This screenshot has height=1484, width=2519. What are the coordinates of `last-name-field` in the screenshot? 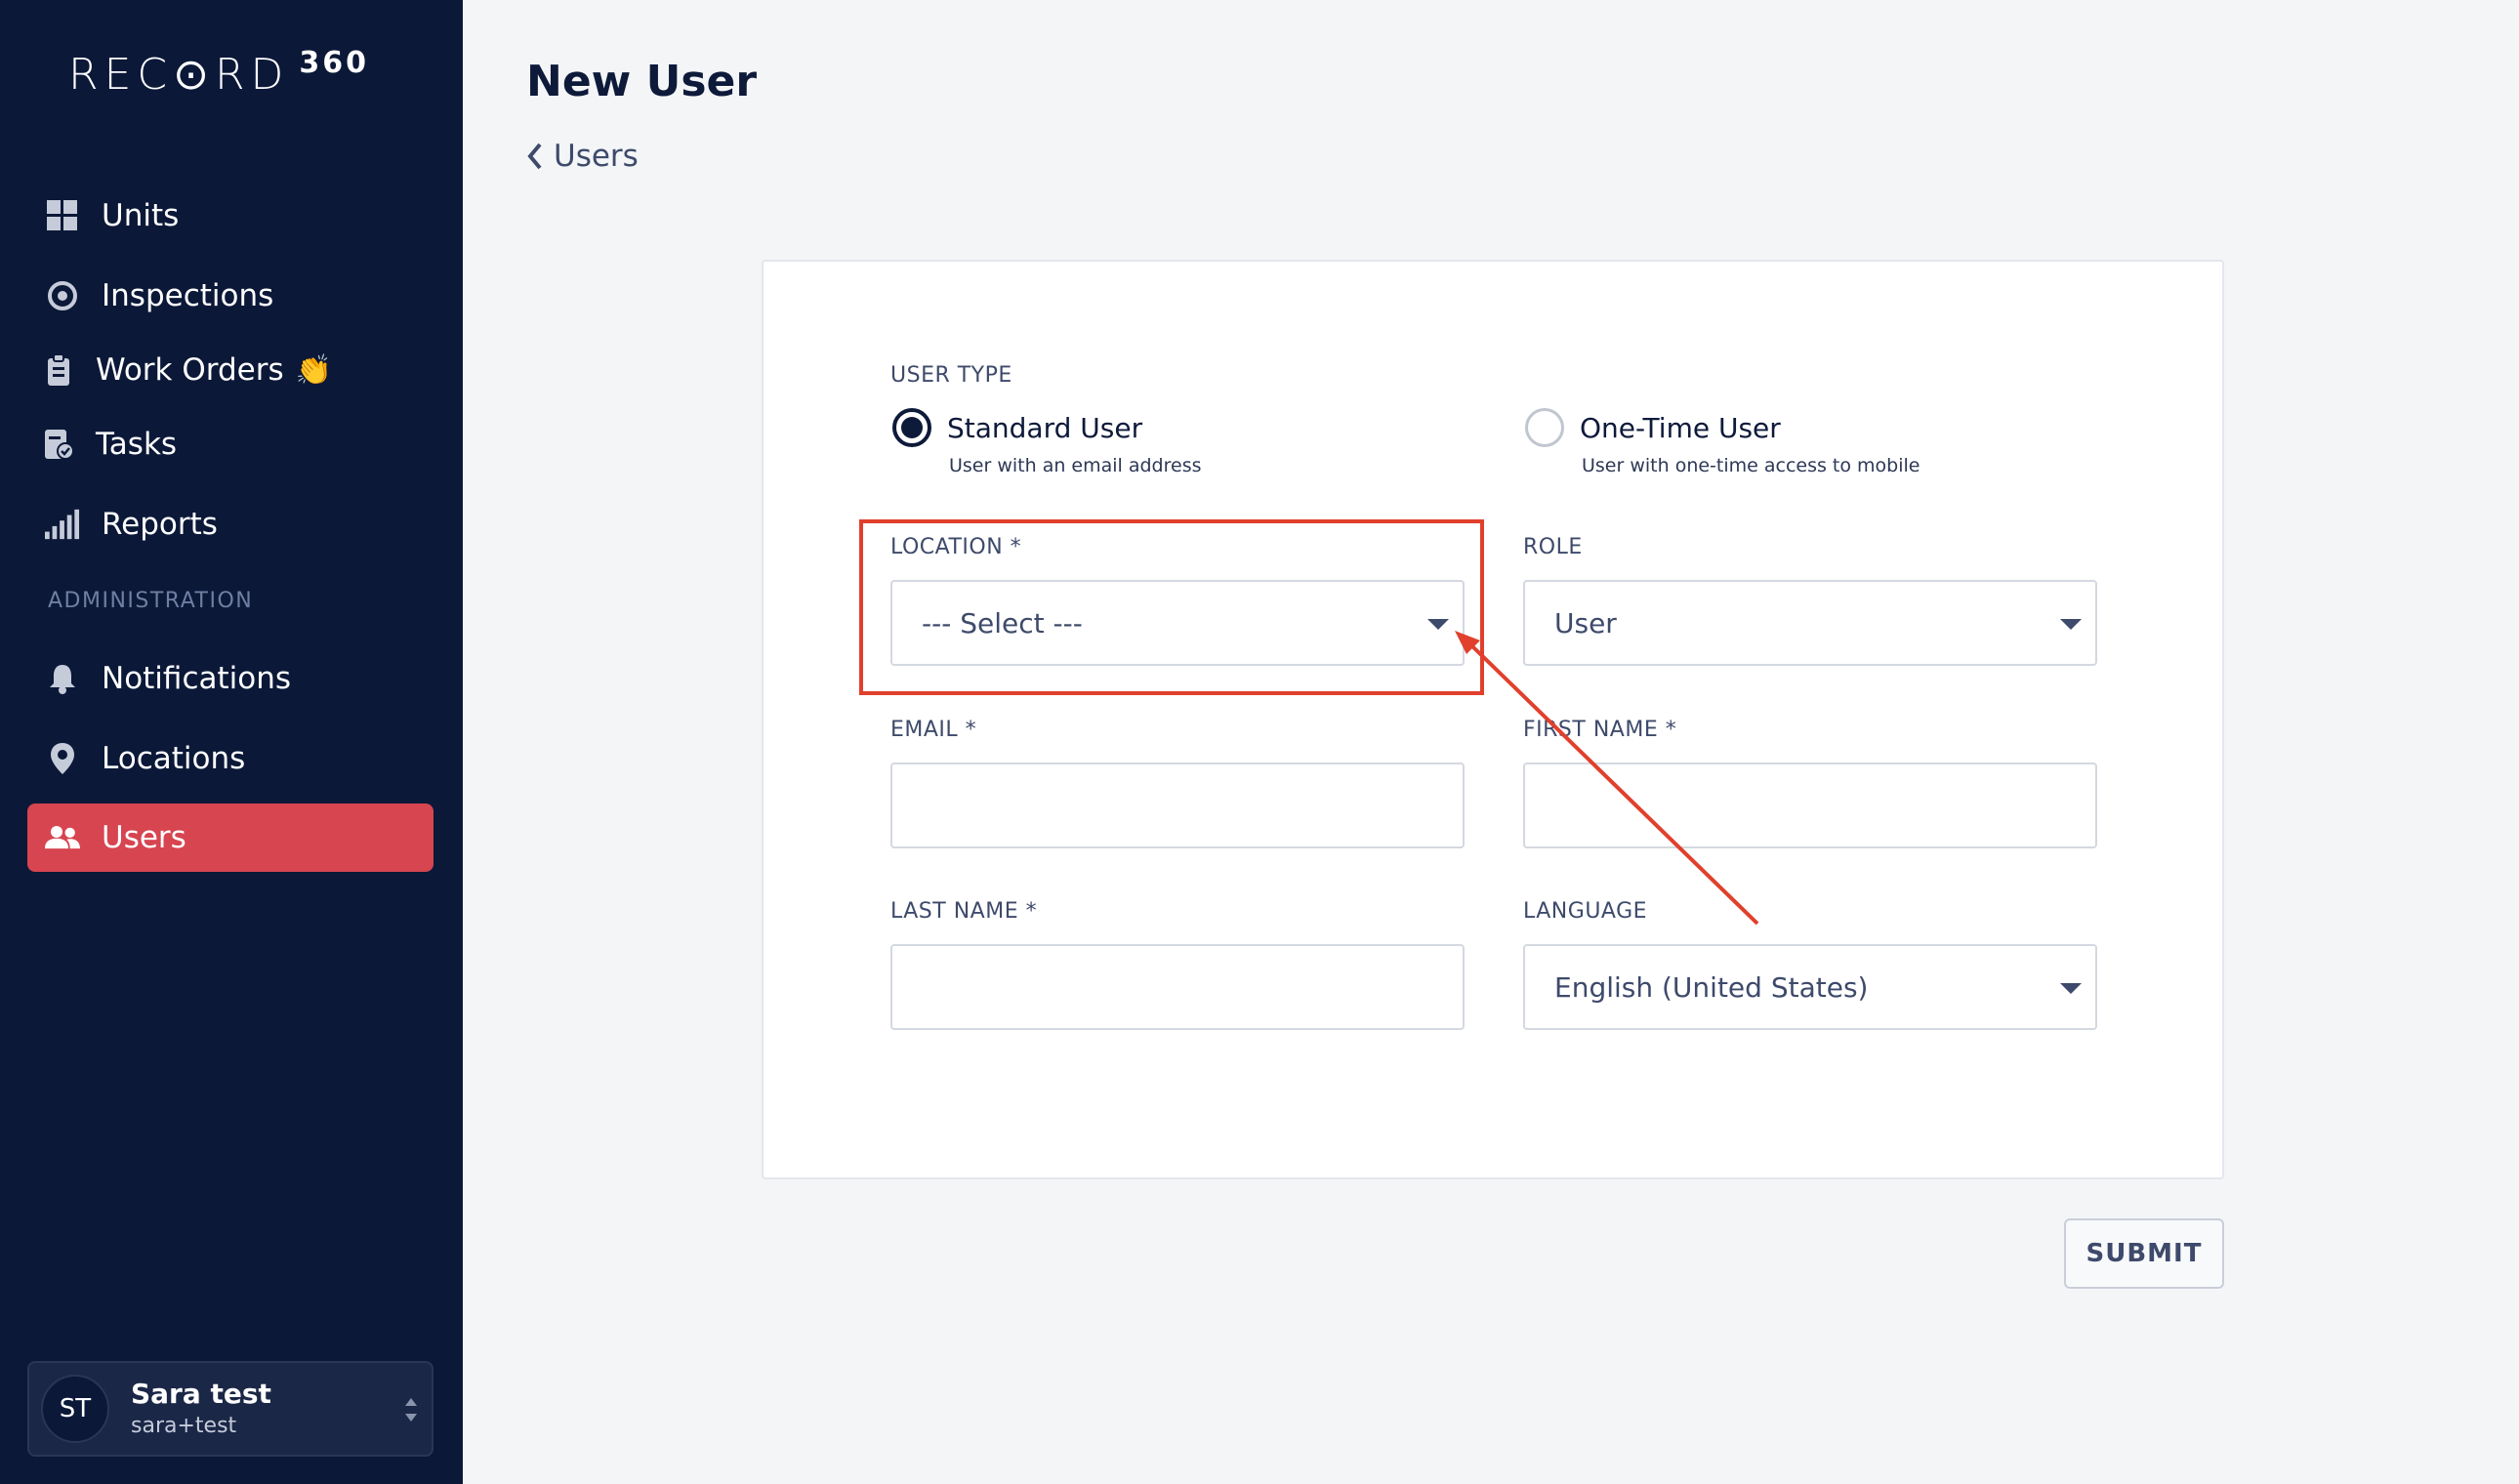 It's located at (1177, 987).